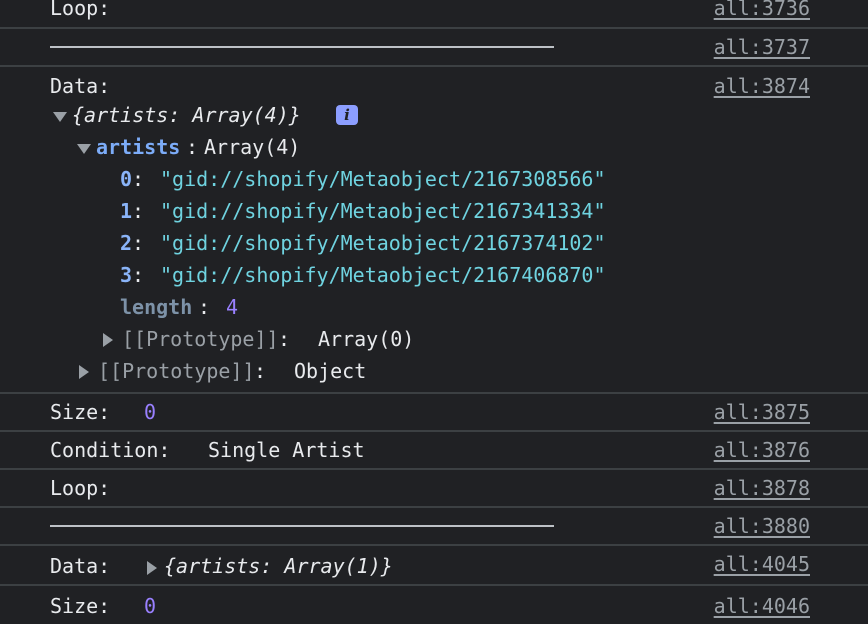  What do you see at coordinates (434, 14) in the screenshot?
I see `log-row-loop: Loop: all:3736` at bounding box center [434, 14].